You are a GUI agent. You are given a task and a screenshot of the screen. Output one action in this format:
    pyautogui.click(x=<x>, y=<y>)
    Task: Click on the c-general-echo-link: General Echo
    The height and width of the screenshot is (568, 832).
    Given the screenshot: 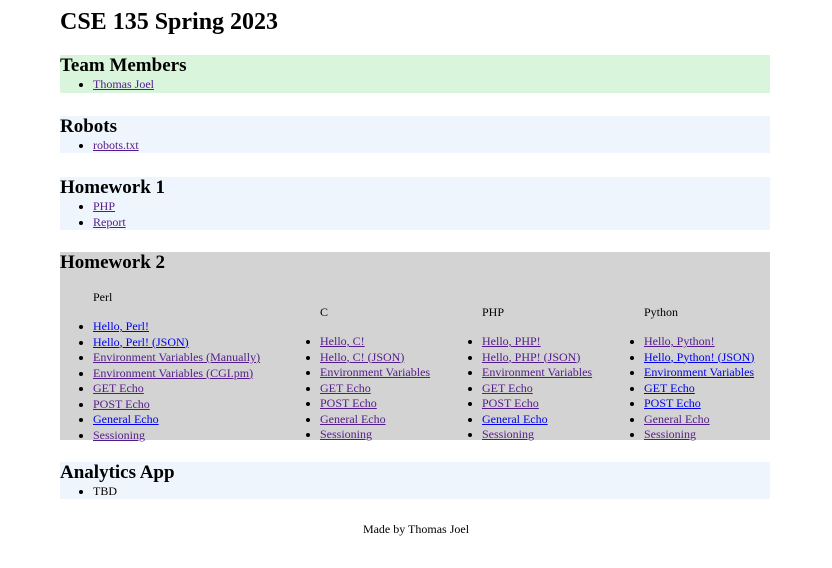 What is the action you would take?
    pyautogui.click(x=353, y=419)
    